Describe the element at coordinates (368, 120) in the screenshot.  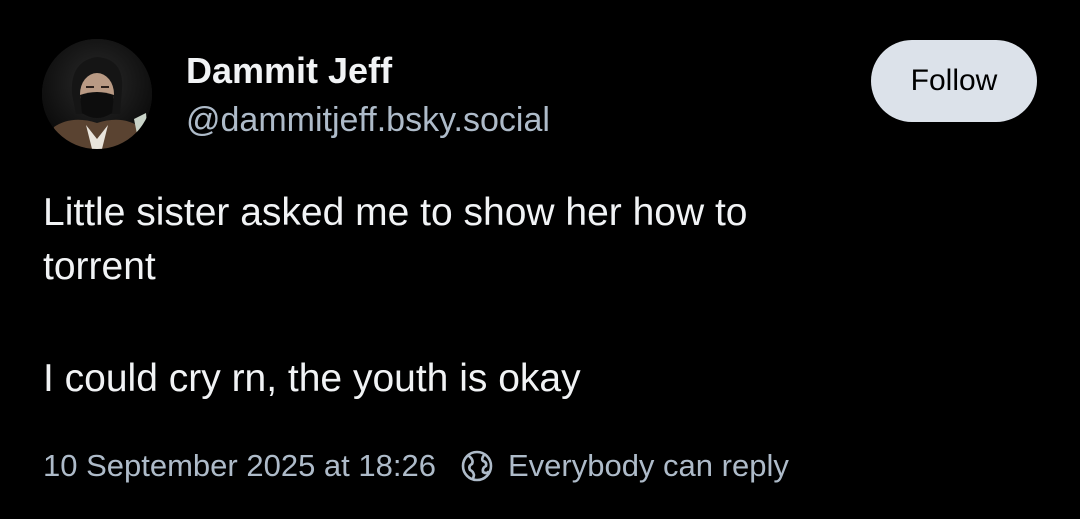
I see `author-handle: @dammitjeff.bsky.social` at that location.